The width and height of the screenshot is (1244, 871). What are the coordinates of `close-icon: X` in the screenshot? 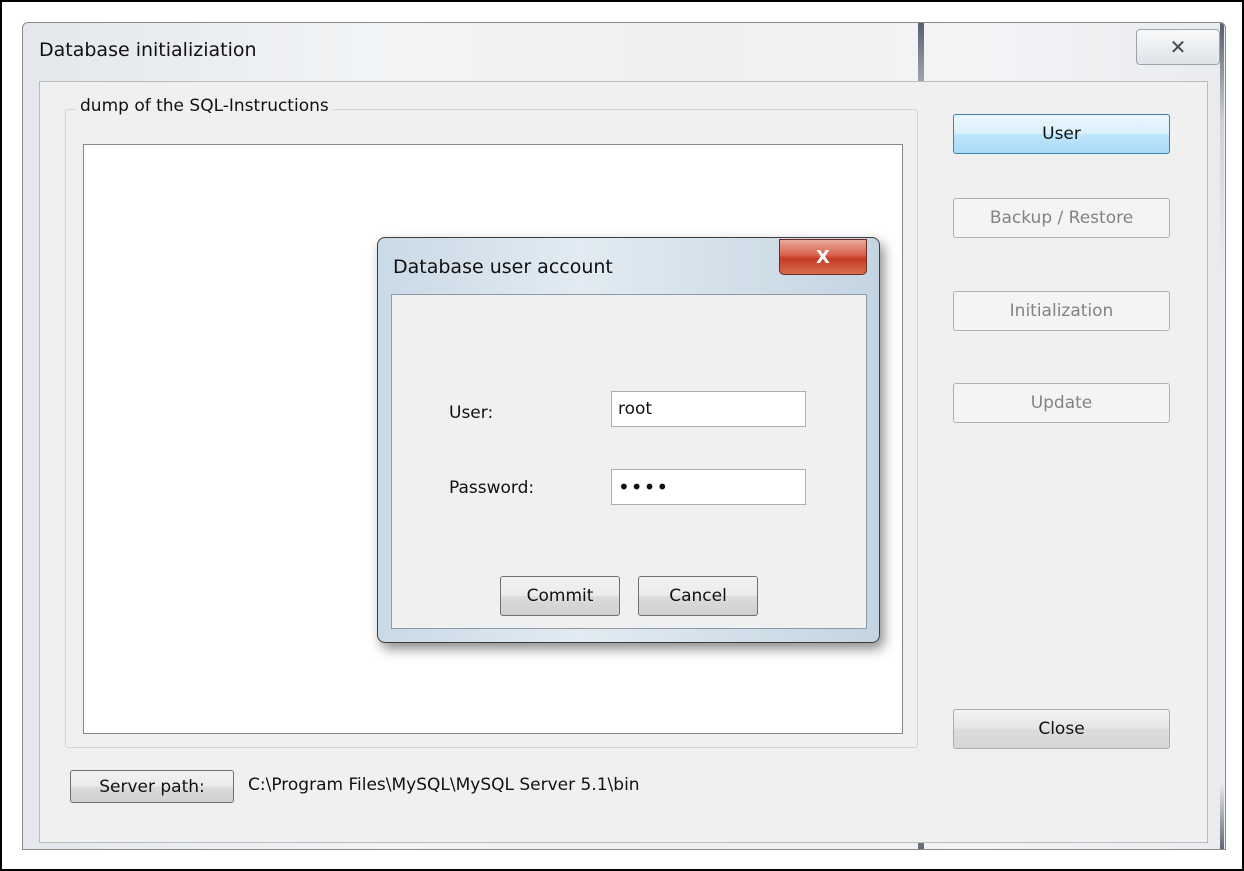 It's located at (823, 257).